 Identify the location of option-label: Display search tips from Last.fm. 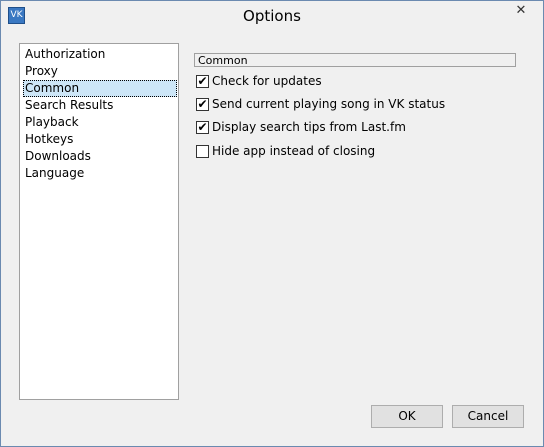
(309, 127).